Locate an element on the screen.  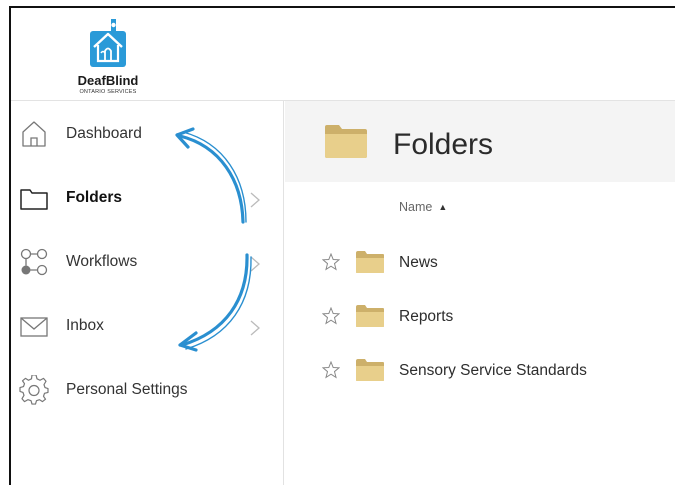
deafblind-logo-icon is located at coordinates (108, 43).